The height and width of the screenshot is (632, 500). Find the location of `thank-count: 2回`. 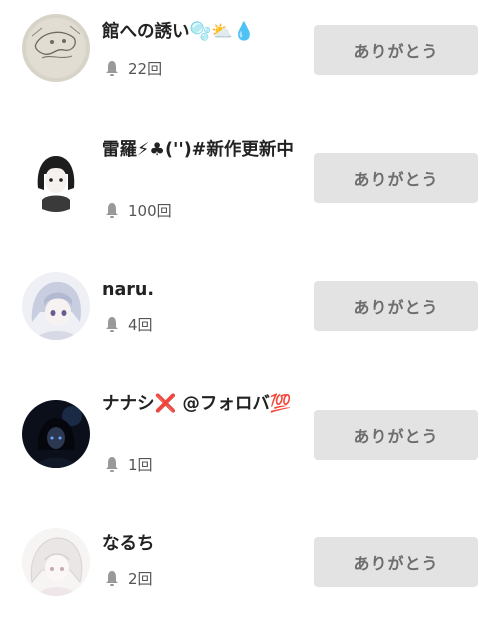

thank-count: 2回 is located at coordinates (128, 578).